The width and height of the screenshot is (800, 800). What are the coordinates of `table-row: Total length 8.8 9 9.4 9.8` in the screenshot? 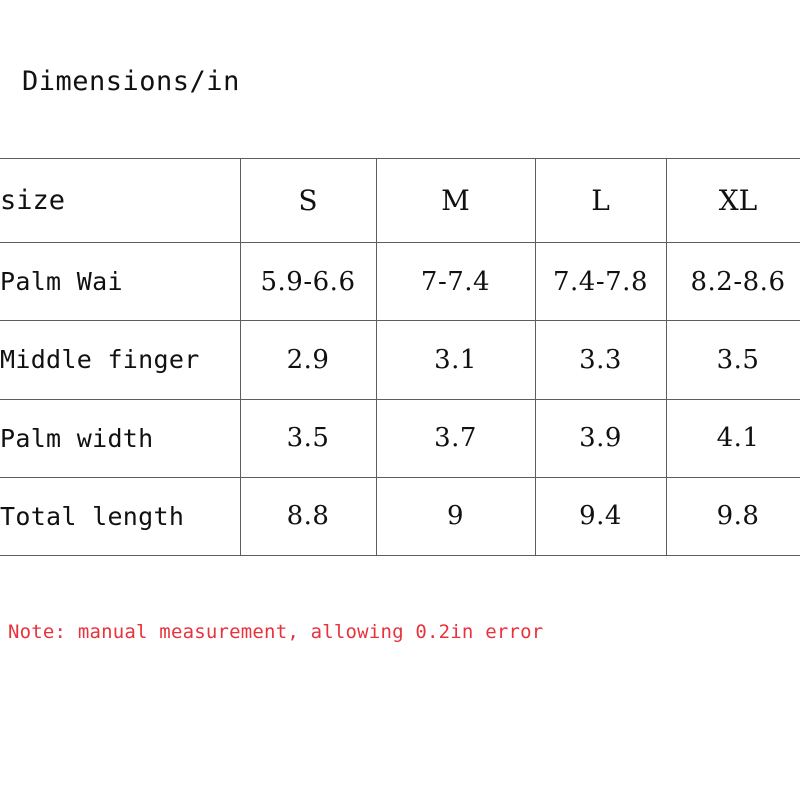 It's located at (400, 516).